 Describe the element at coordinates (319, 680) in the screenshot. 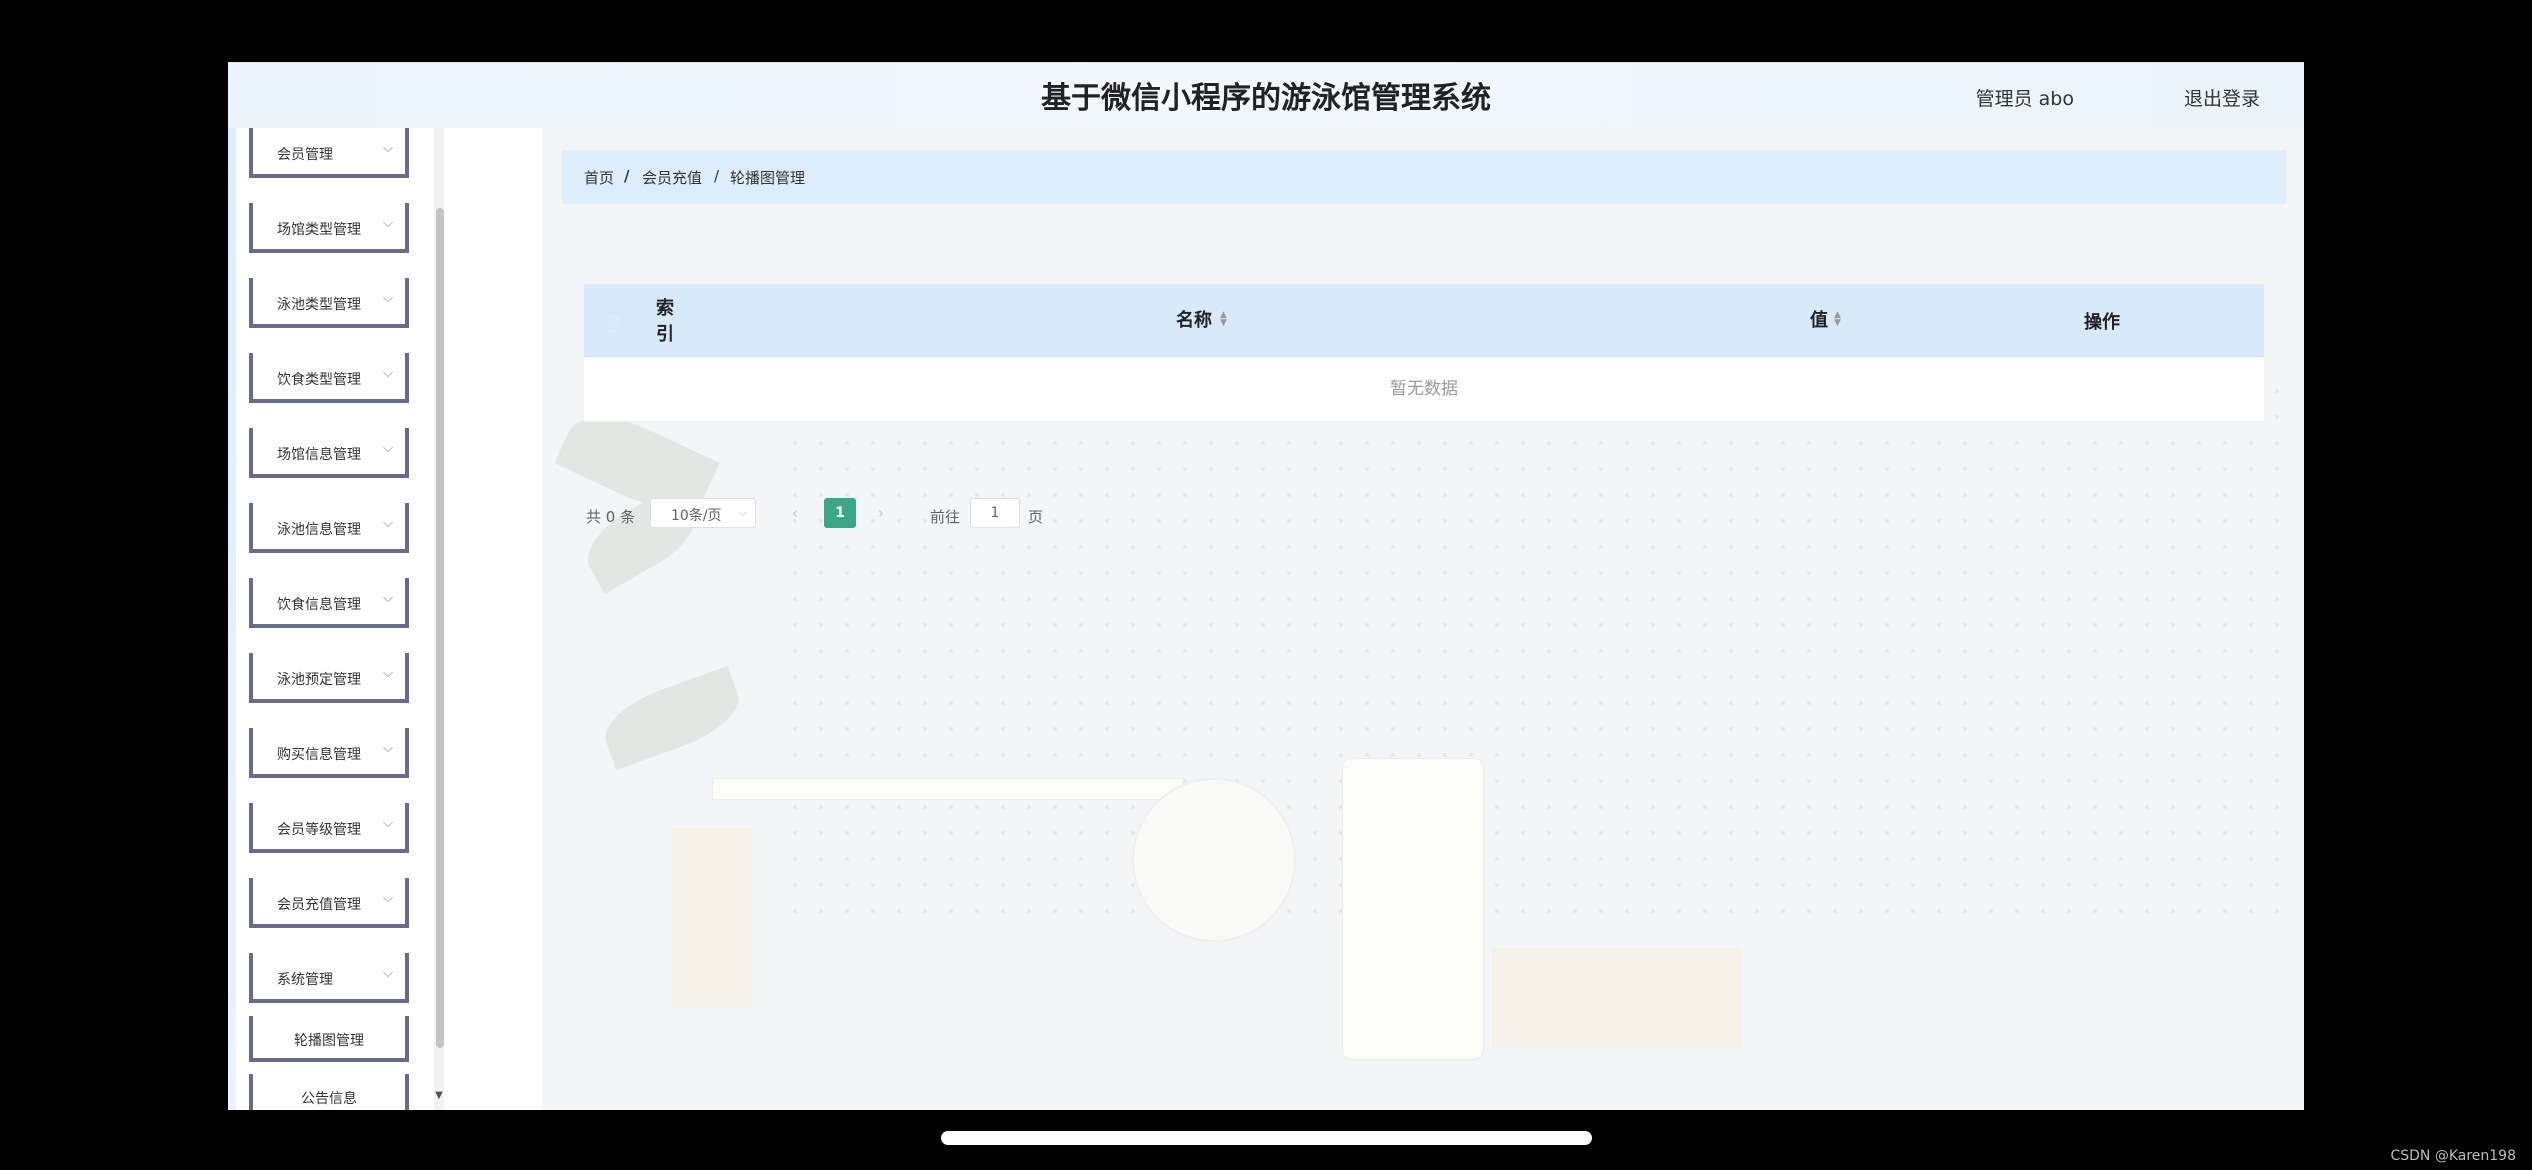

I see `sidebar-item-label: 泳池预定管理` at that location.